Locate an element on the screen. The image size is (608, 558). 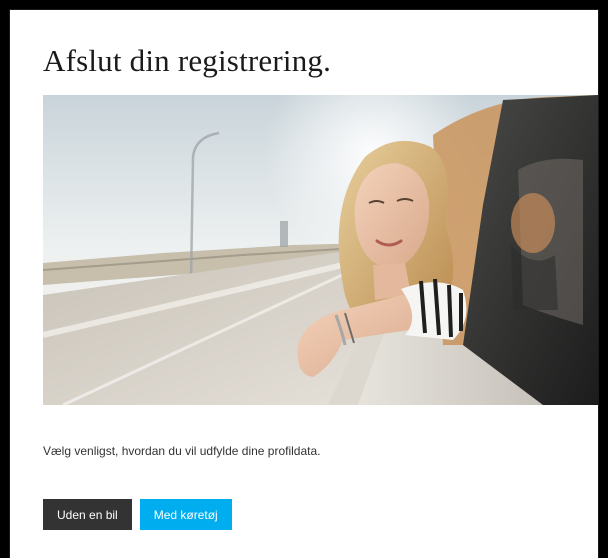
with-vehicle-button: Med køretøj is located at coordinates (185, 514).